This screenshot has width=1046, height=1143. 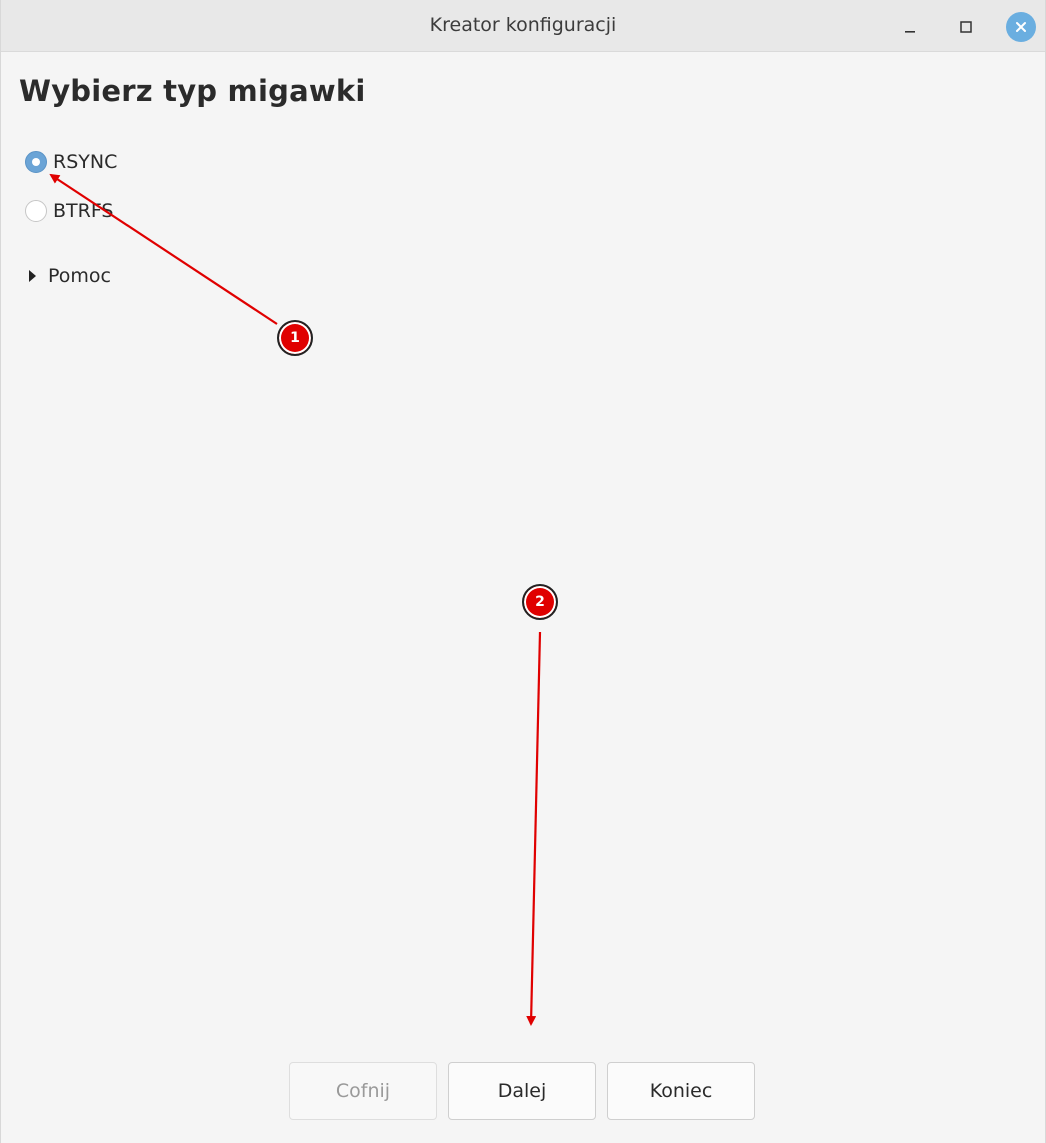 What do you see at coordinates (295, 338) in the screenshot?
I see `annotation-badge-1: 1` at bounding box center [295, 338].